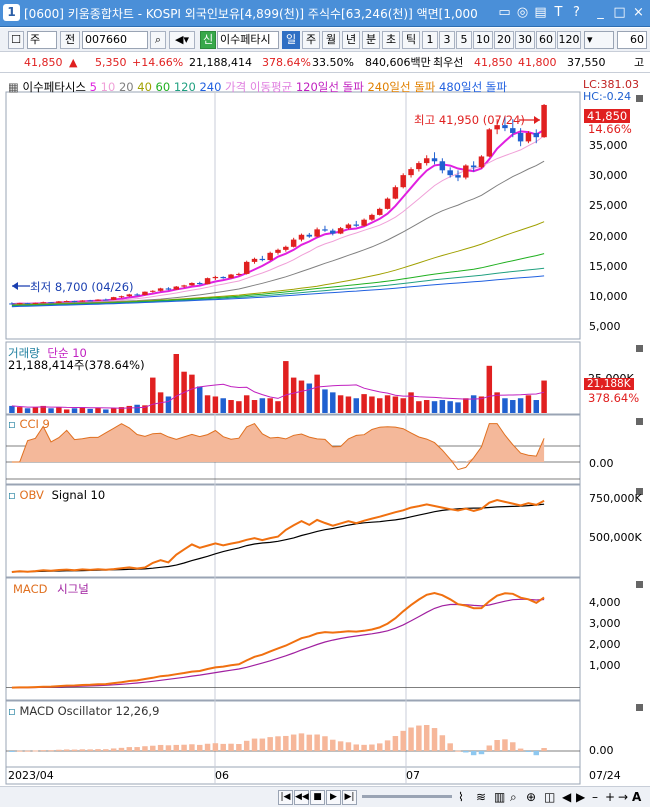 This screenshot has width=650, height=807. What do you see at coordinates (333, 797) in the screenshot?
I see `play-icon: ▶` at bounding box center [333, 797].